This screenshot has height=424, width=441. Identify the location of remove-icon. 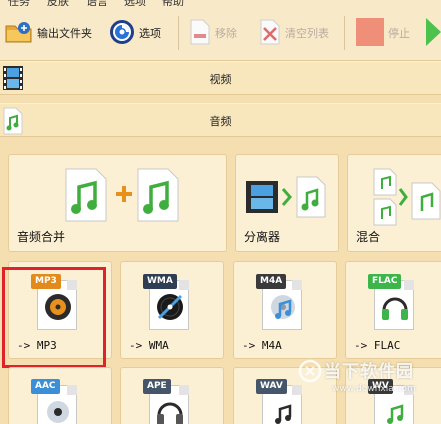
(200, 33).